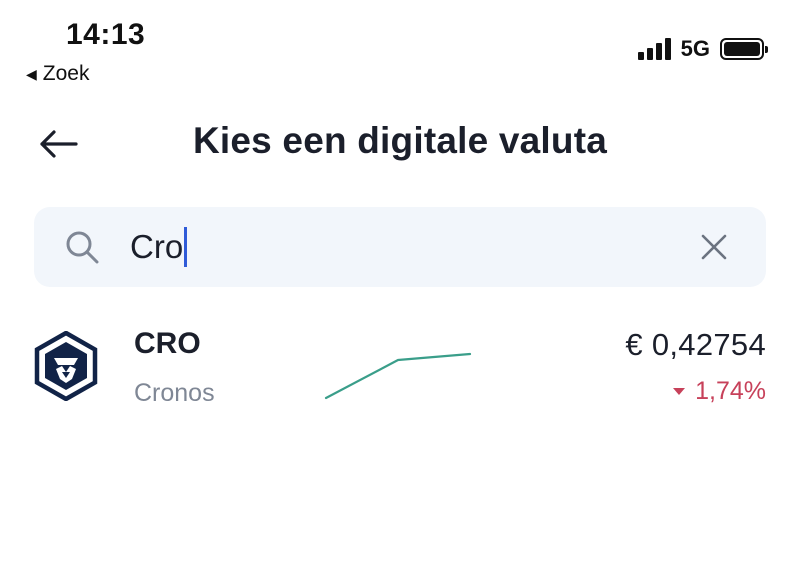 This screenshot has width=800, height=578. Describe the element at coordinates (714, 247) in the screenshot. I see `close-icon` at that location.